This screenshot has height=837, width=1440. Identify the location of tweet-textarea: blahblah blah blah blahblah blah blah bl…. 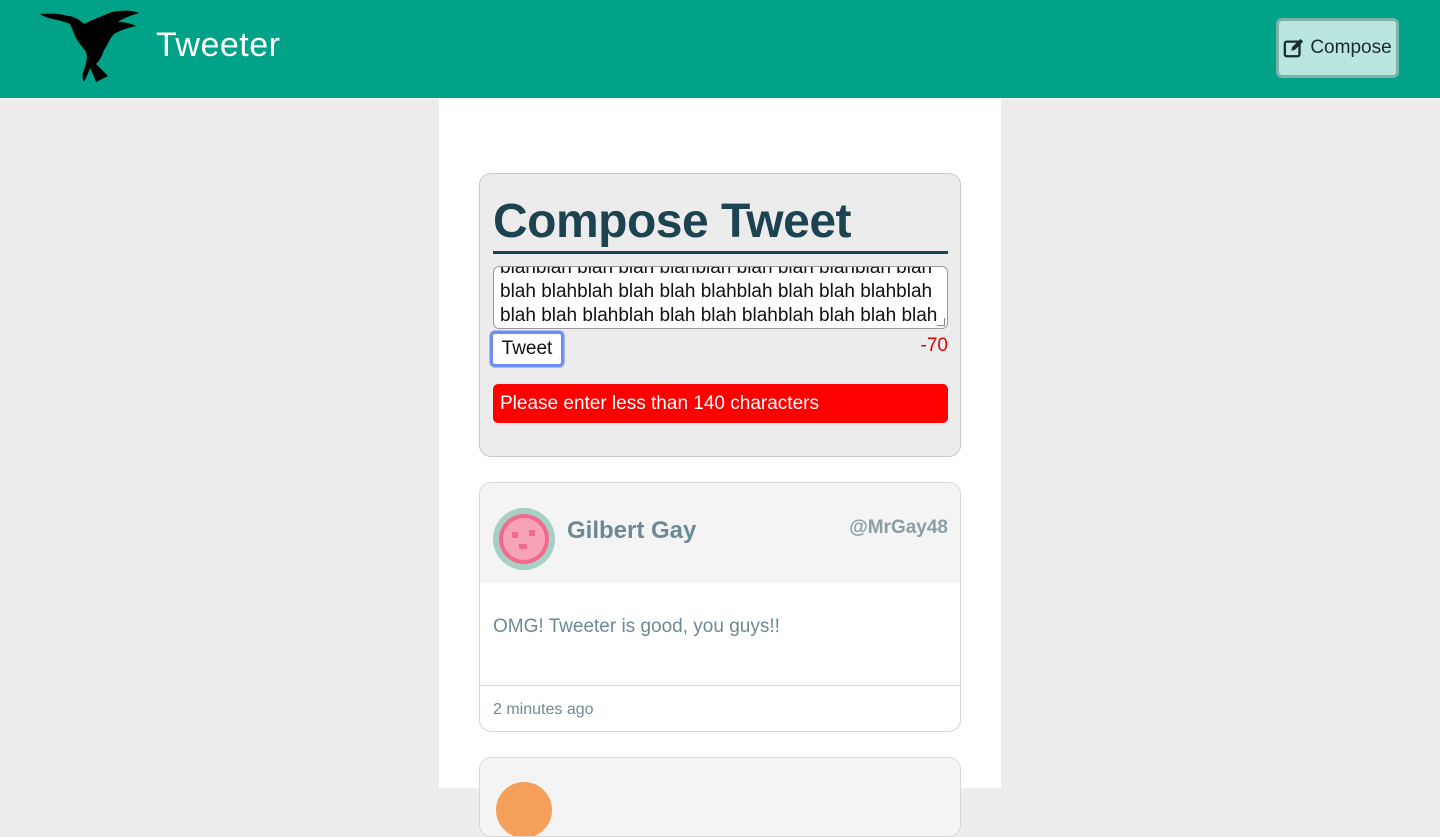
(720, 297).